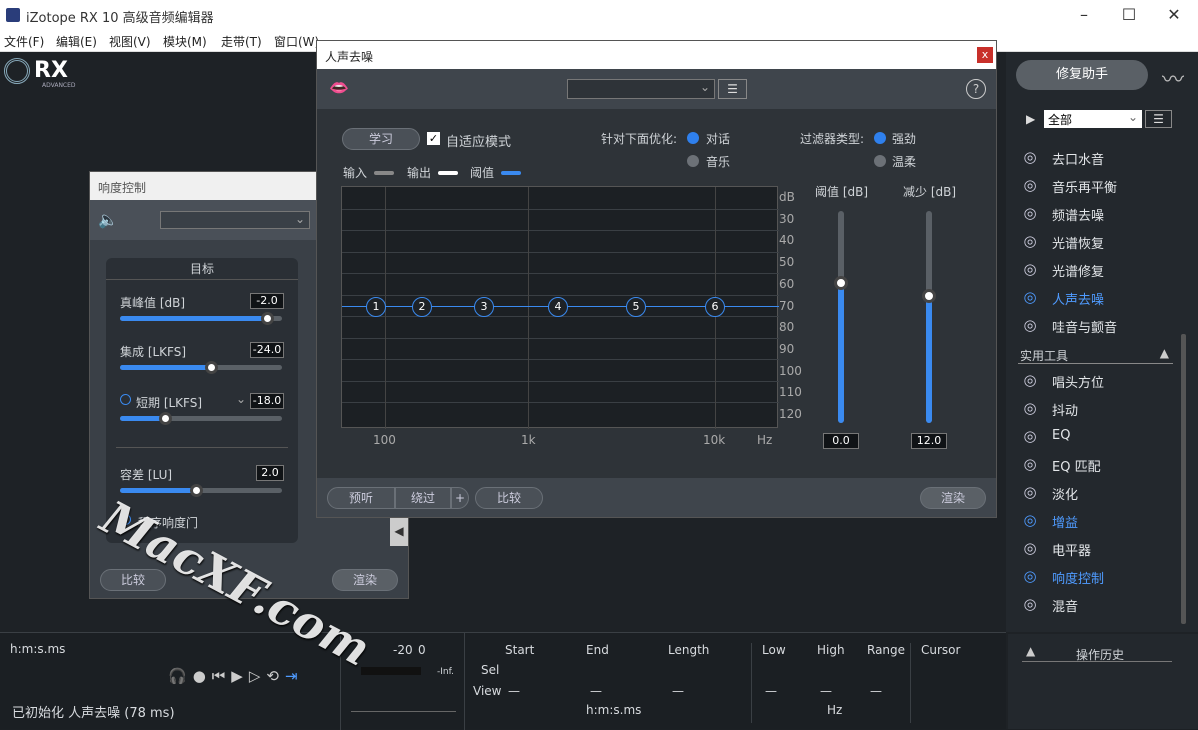 The image size is (1198, 730). Describe the element at coordinates (1103, 185) in the screenshot. I see `module-music-note: ◎ 音乐再平衡` at that location.